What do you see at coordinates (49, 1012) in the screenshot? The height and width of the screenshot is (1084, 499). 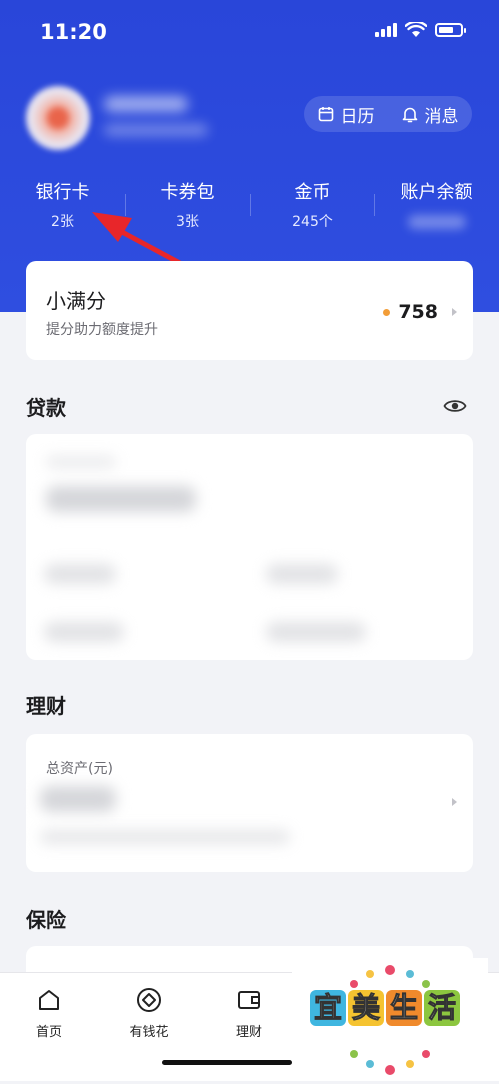 I see `tab-home: 首页` at bounding box center [49, 1012].